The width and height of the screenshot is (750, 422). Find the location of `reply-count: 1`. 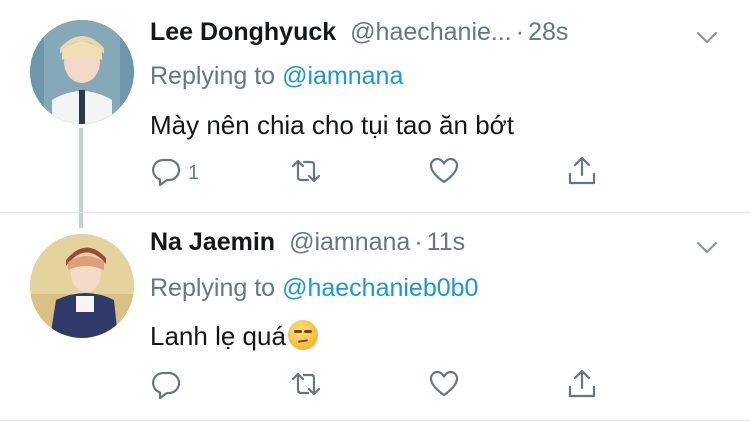

reply-count: 1 is located at coordinates (194, 172).